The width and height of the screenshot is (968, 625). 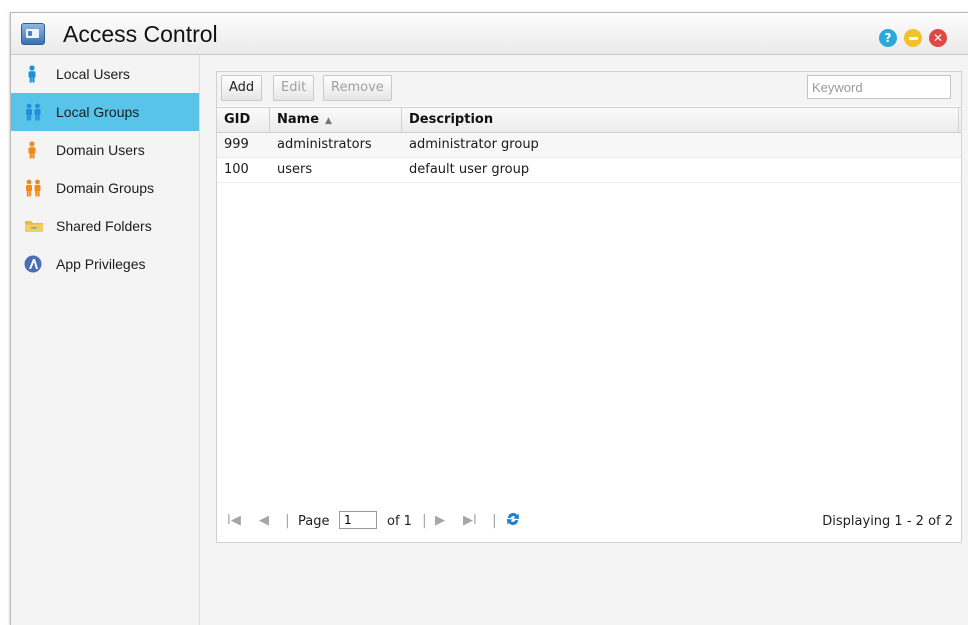 I want to click on description-cell: default user group, so click(x=469, y=169).